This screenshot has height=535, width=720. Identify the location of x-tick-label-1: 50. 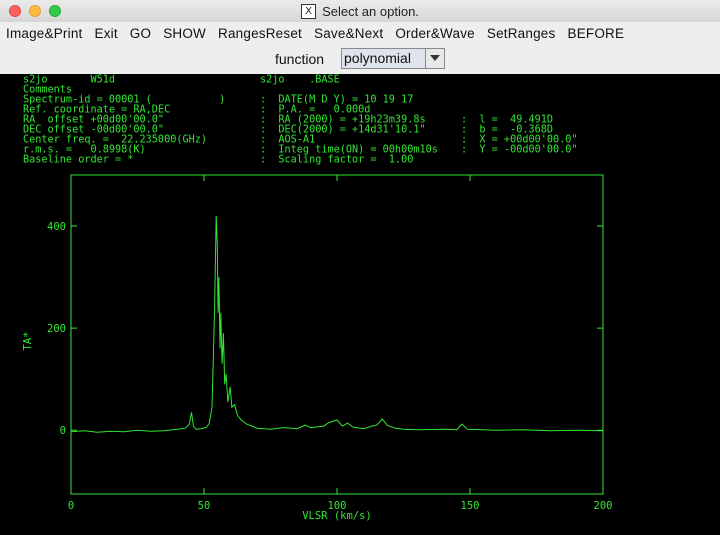
(204, 506).